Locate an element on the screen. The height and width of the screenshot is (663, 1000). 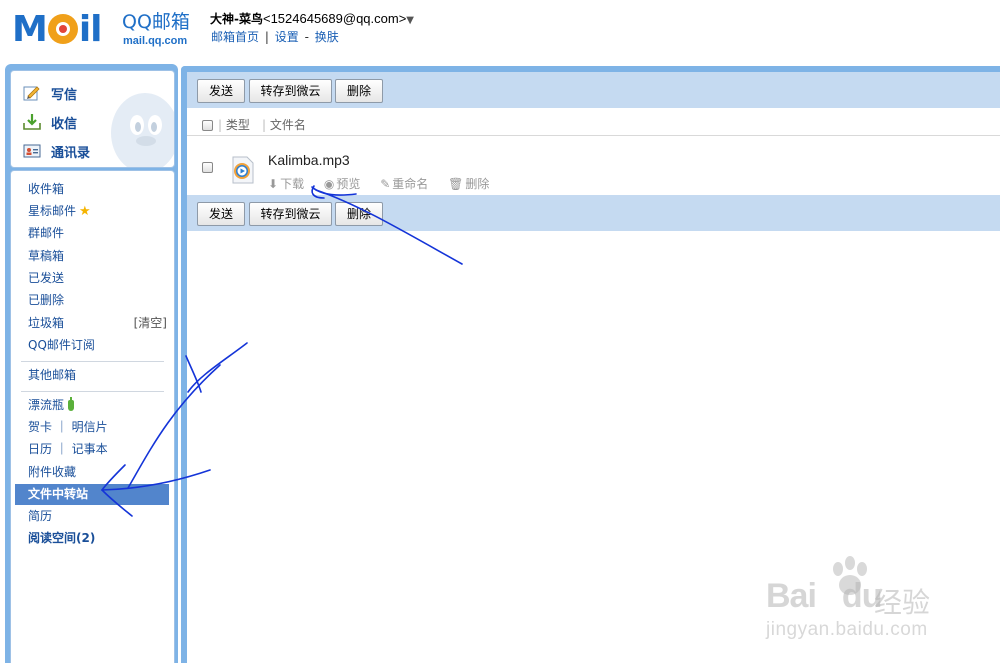
qq-mail-logo: Mil QQ邮箱 mail.qq.com is located at coordinates (104, 30).